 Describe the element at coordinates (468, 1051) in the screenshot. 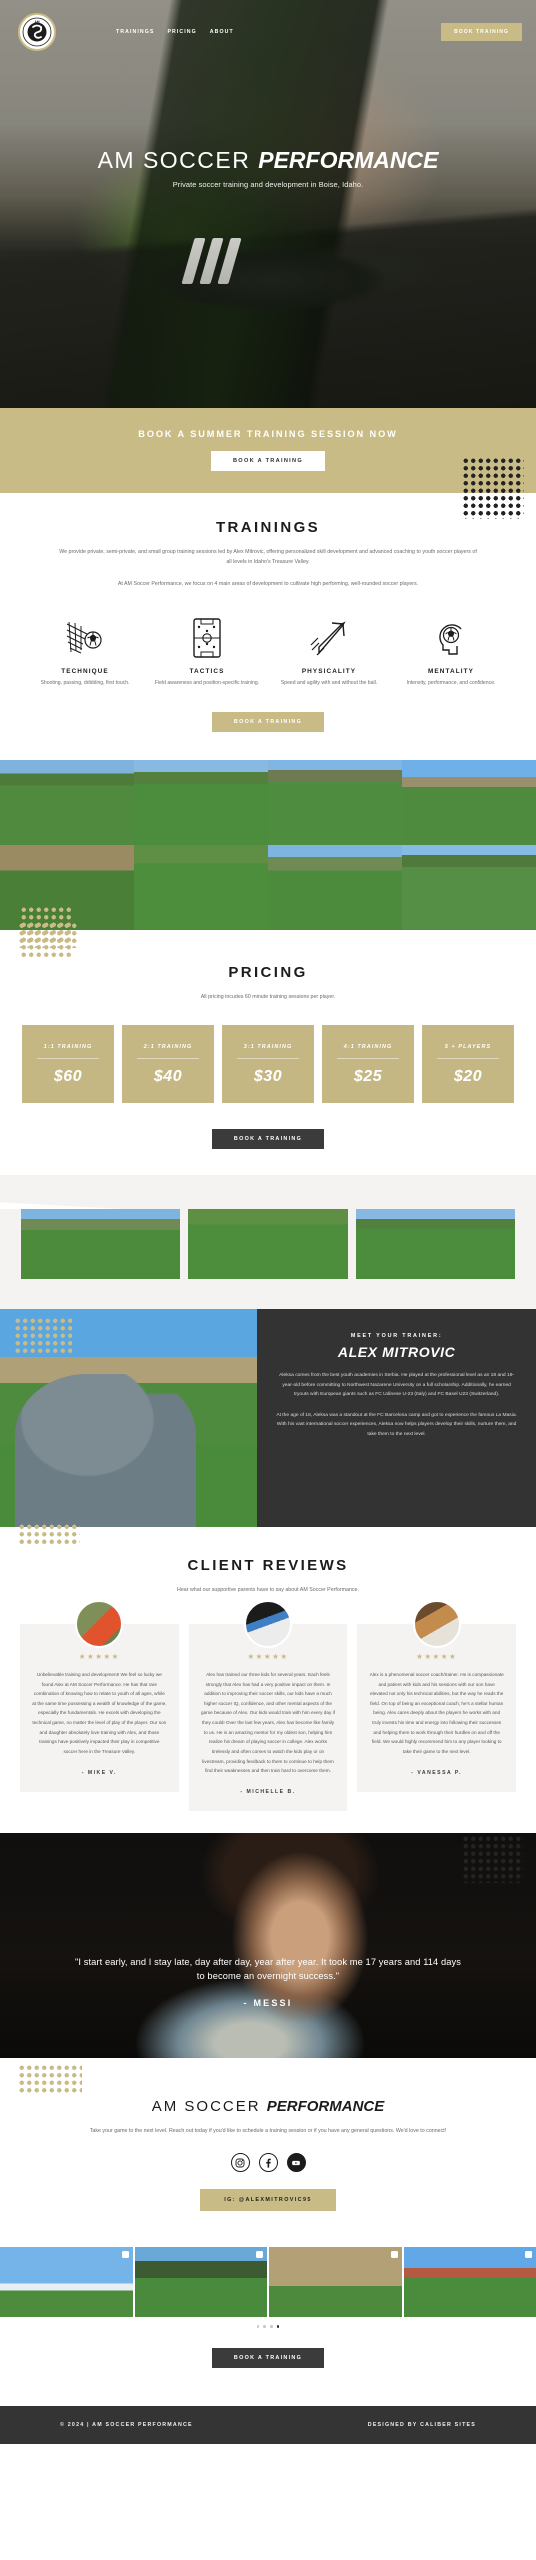

I see `price-card-label: 5 + PLAYERS` at that location.